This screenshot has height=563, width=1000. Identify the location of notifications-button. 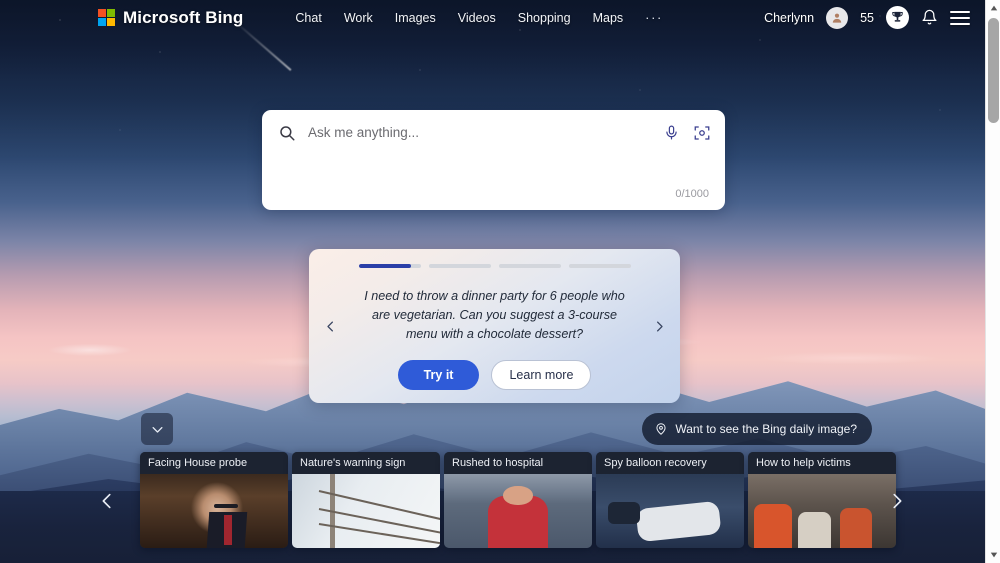
(929, 17).